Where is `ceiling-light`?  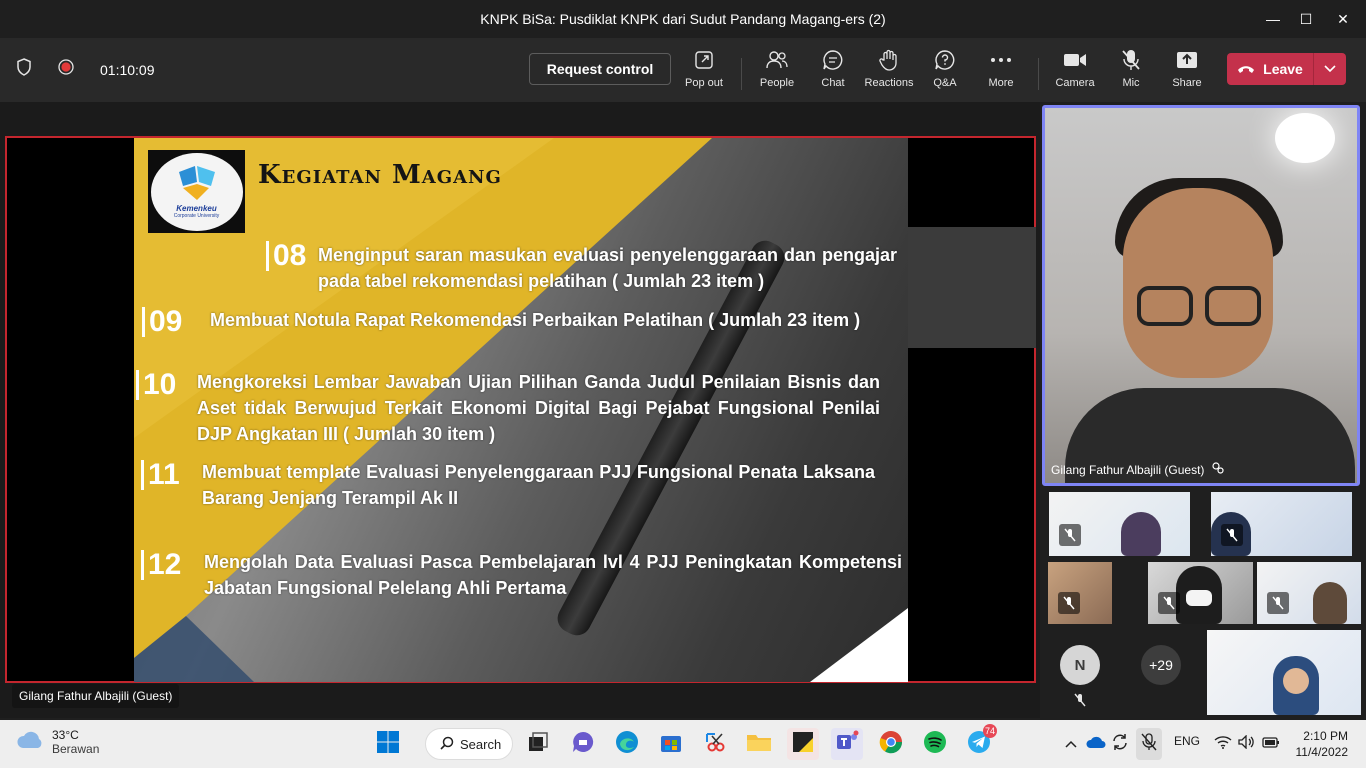 ceiling-light is located at coordinates (1305, 138).